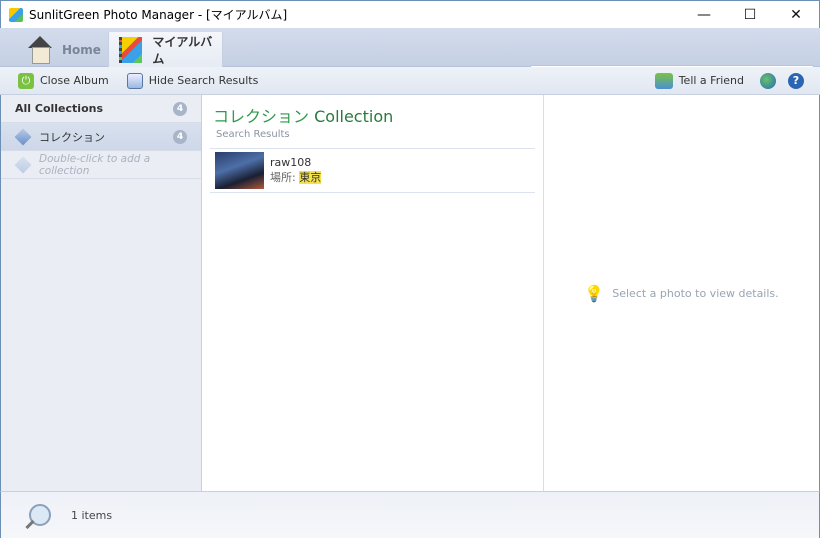  What do you see at coordinates (158, 15) in the screenshot?
I see `window-title: SunlitGreen Photo Manager - [マイアルバム]` at bounding box center [158, 15].